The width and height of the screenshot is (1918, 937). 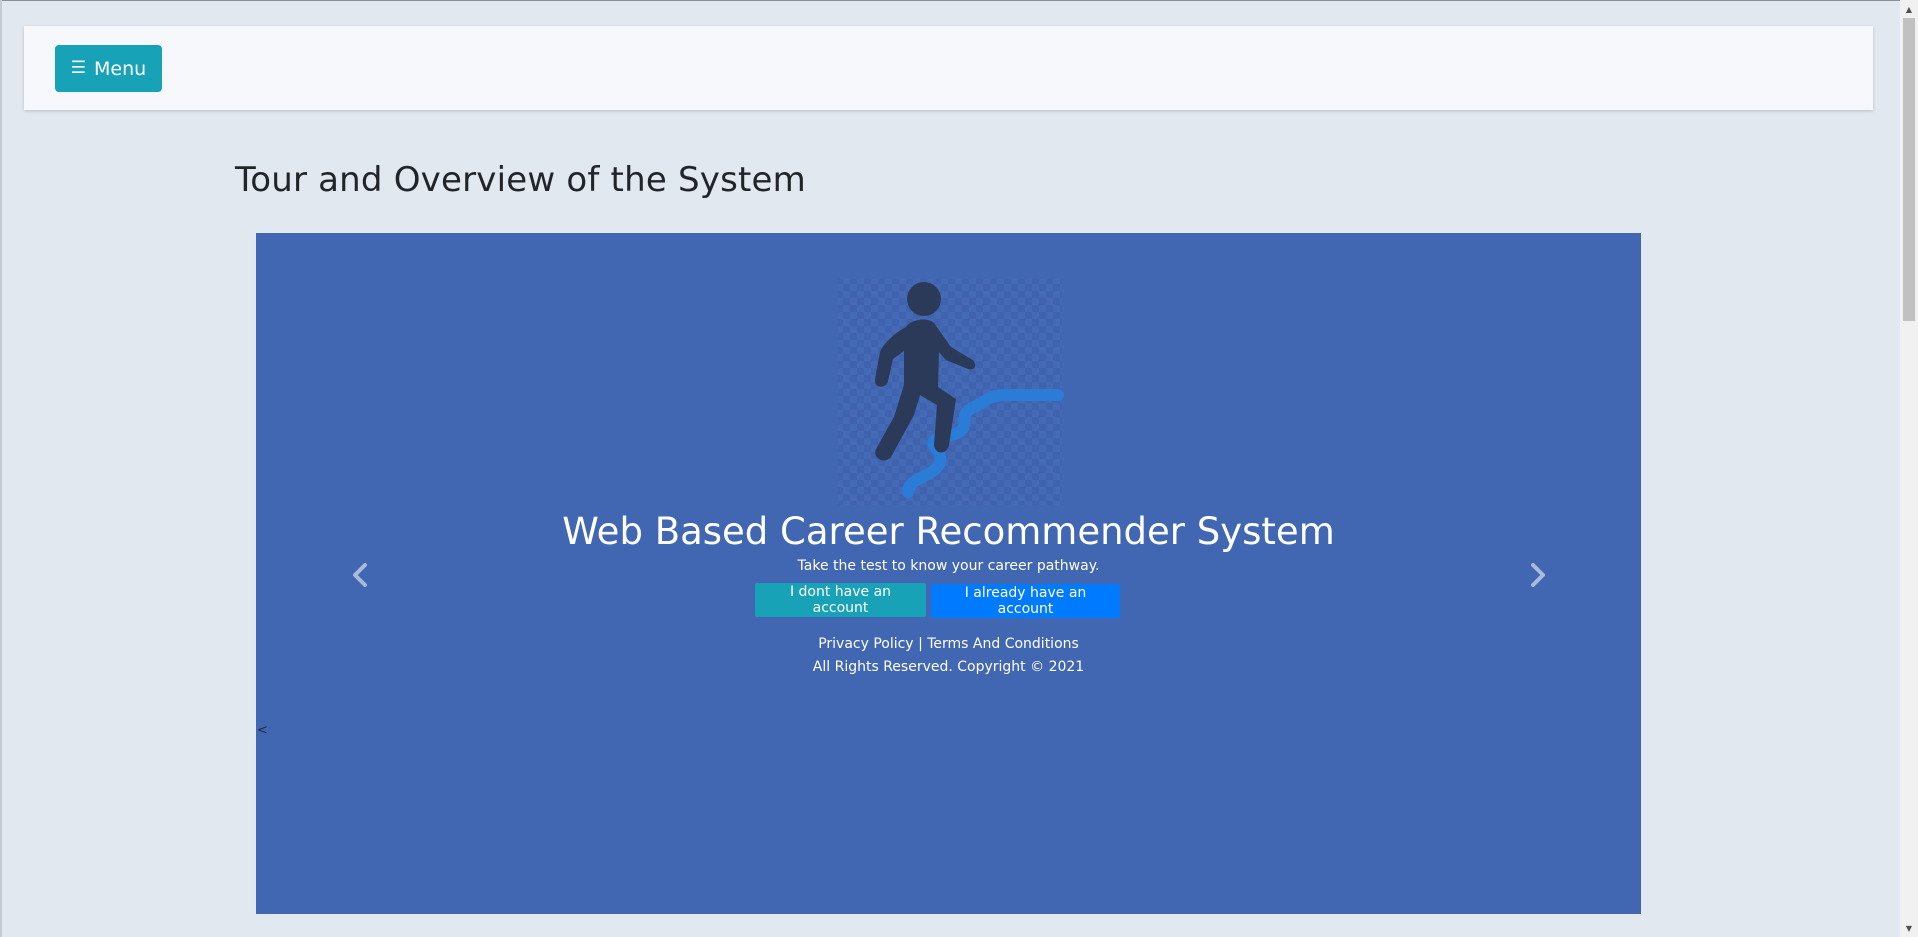 What do you see at coordinates (1909, 468) in the screenshot?
I see `page-scrollbar: ▲ ▼` at bounding box center [1909, 468].